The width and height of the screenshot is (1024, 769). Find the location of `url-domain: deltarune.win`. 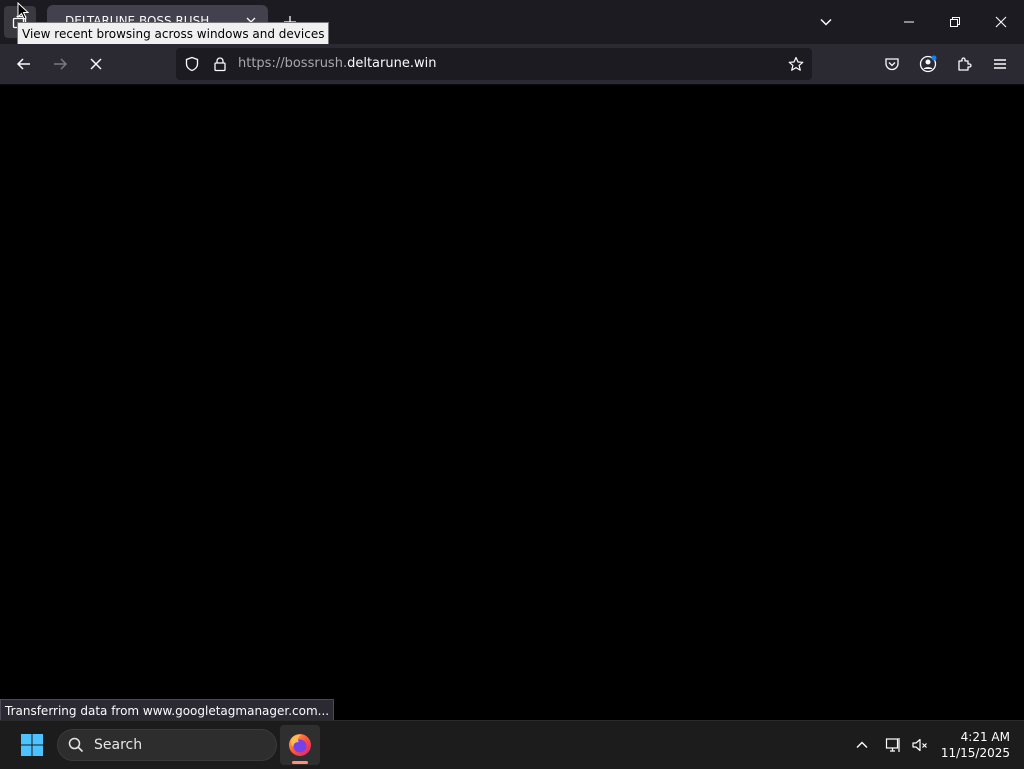

url-domain: deltarune.win is located at coordinates (392, 63).